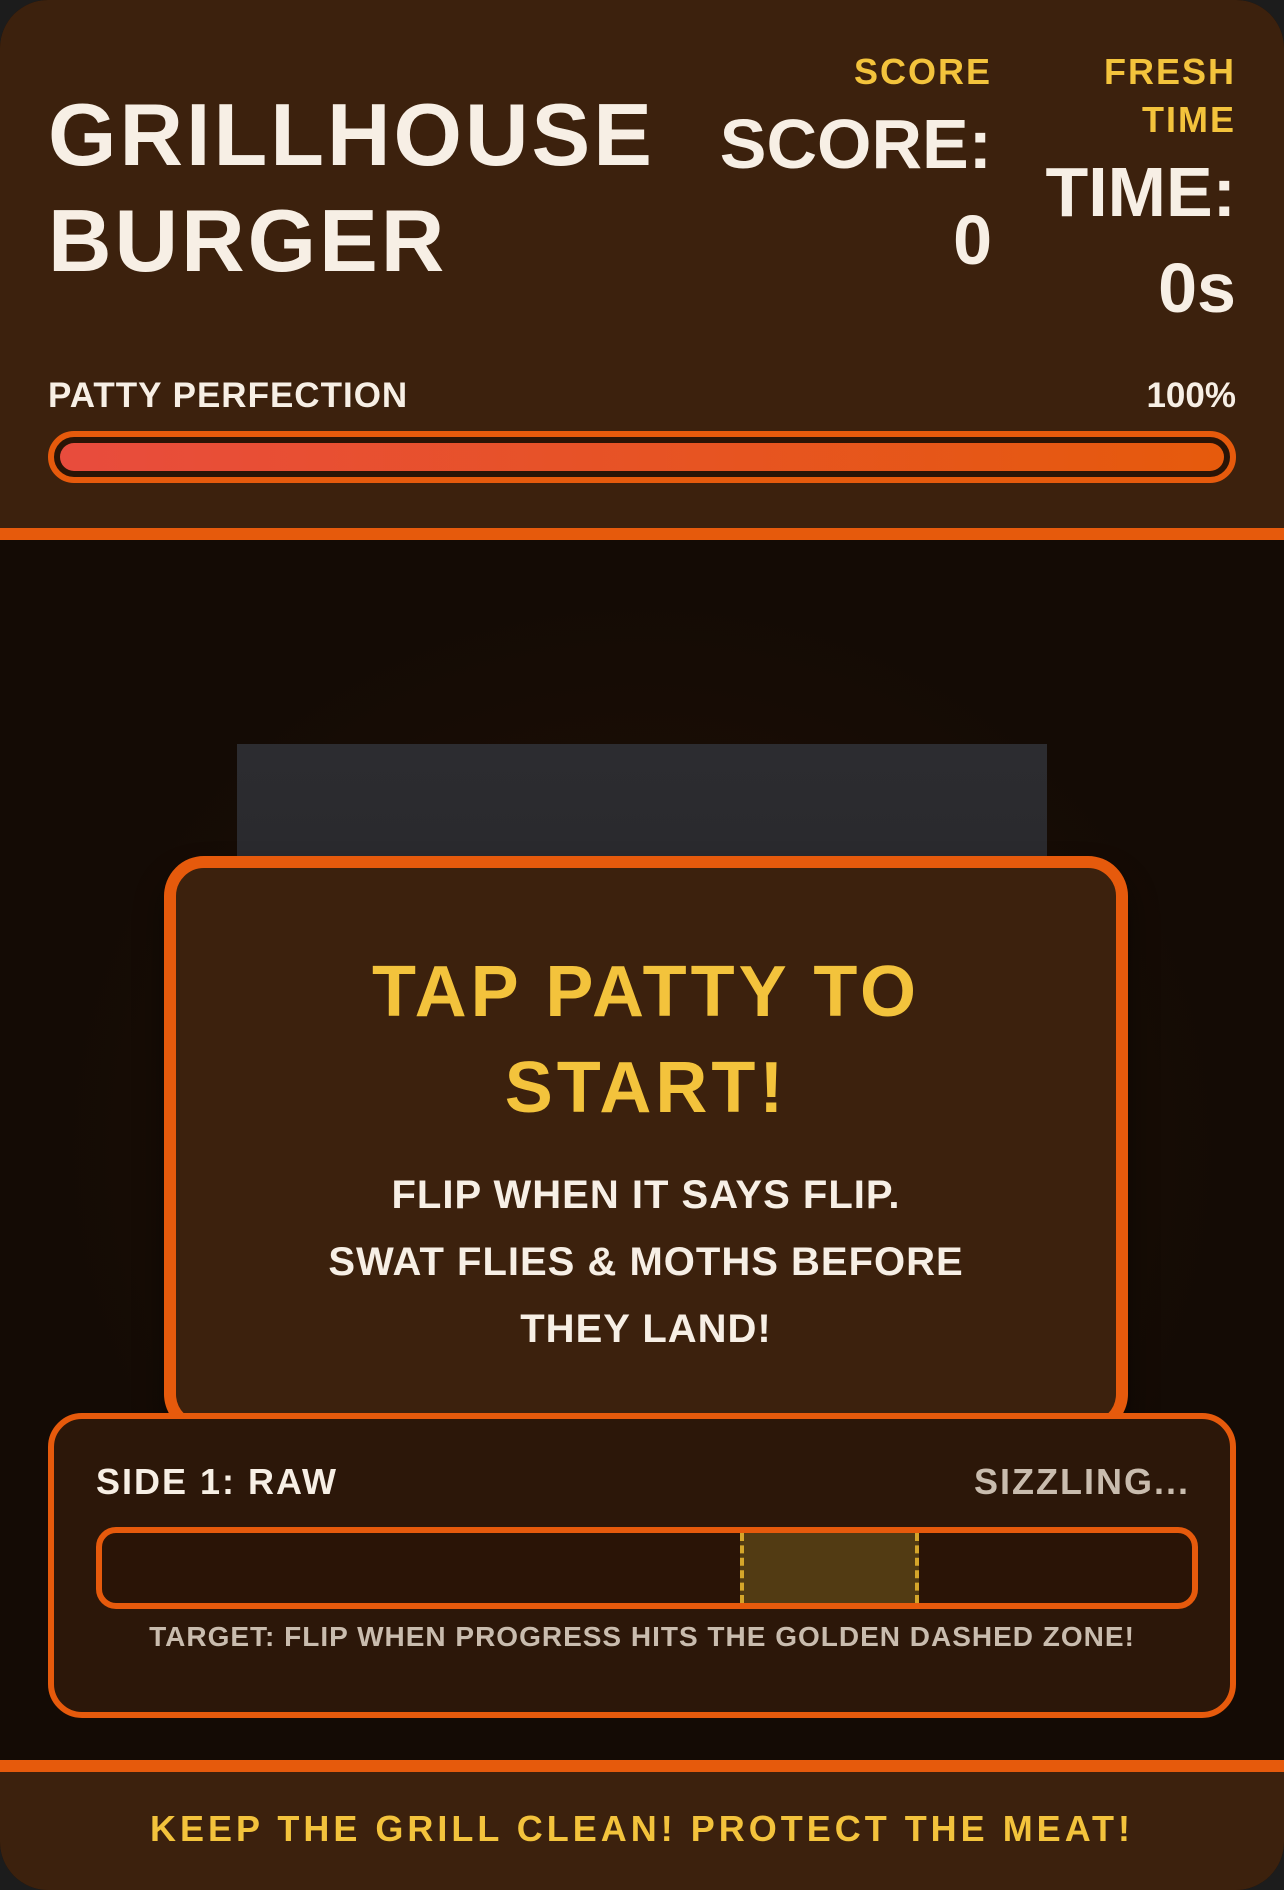 Image resolution: width=1284 pixels, height=1890 pixels. I want to click on score-display: SCORE SCORE: 0, so click(827, 168).